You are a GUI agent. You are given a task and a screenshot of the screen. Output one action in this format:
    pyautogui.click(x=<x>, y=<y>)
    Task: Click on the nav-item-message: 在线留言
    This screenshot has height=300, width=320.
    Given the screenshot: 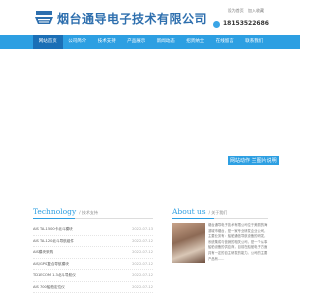 What is the action you would take?
    pyautogui.click(x=225, y=42)
    